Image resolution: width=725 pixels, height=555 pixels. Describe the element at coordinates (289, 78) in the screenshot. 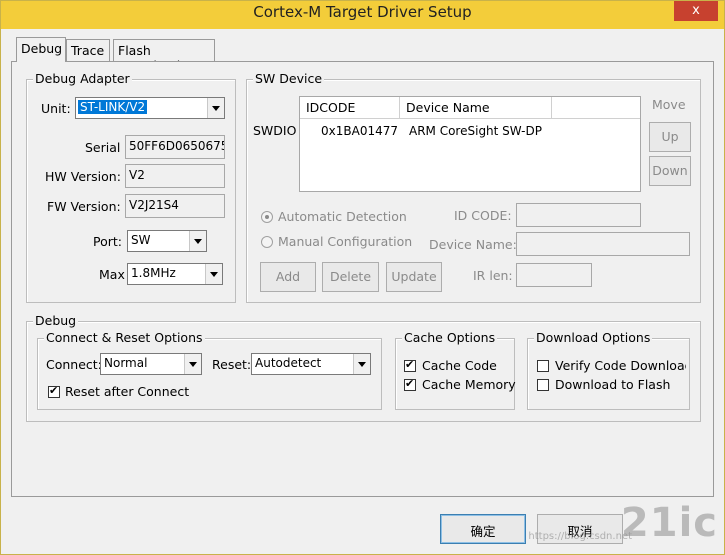

I see `sw-device-title: SW Device` at that location.